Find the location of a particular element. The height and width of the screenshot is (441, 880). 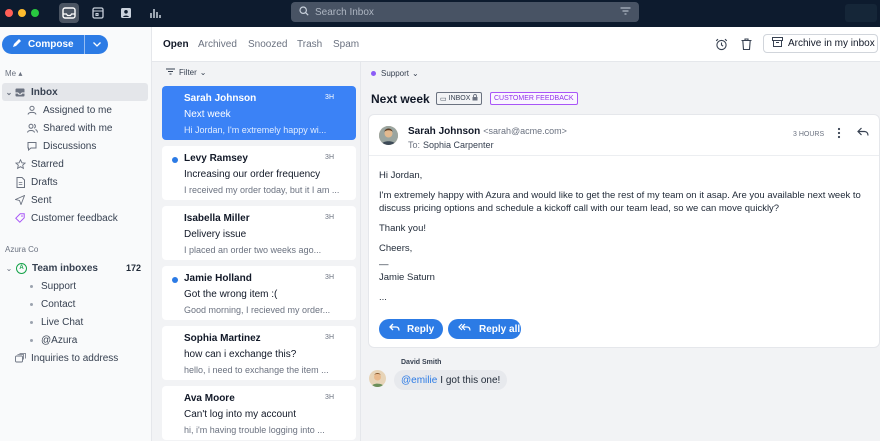

maximize-window-button is located at coordinates (35, 13).